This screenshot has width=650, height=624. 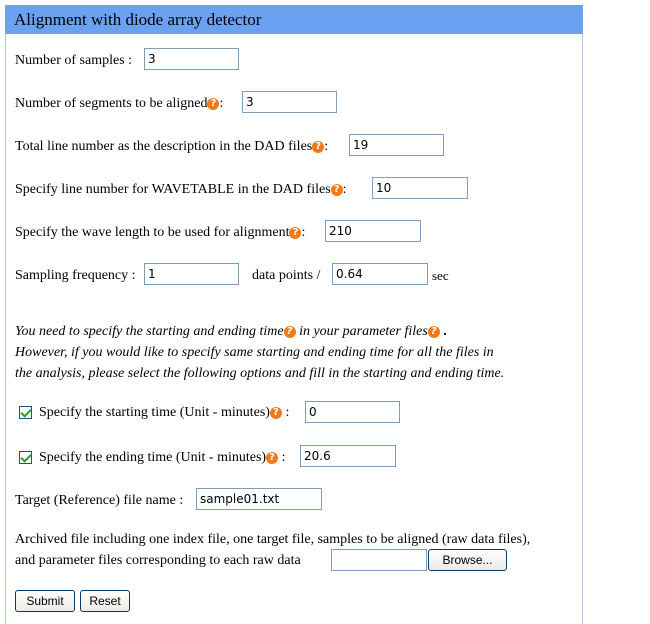 What do you see at coordinates (111, 103) in the screenshot?
I see `num-segments-label: Number of segments to be aligned` at bounding box center [111, 103].